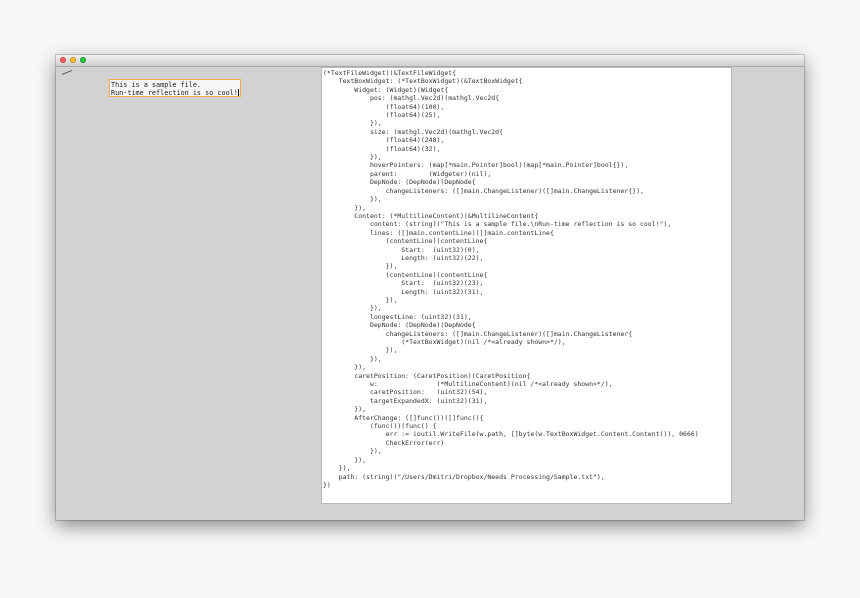 This screenshot has width=860, height=598. Describe the element at coordinates (403, 283) in the screenshot. I see `code-line: Start: (uint32)(23),` at that location.